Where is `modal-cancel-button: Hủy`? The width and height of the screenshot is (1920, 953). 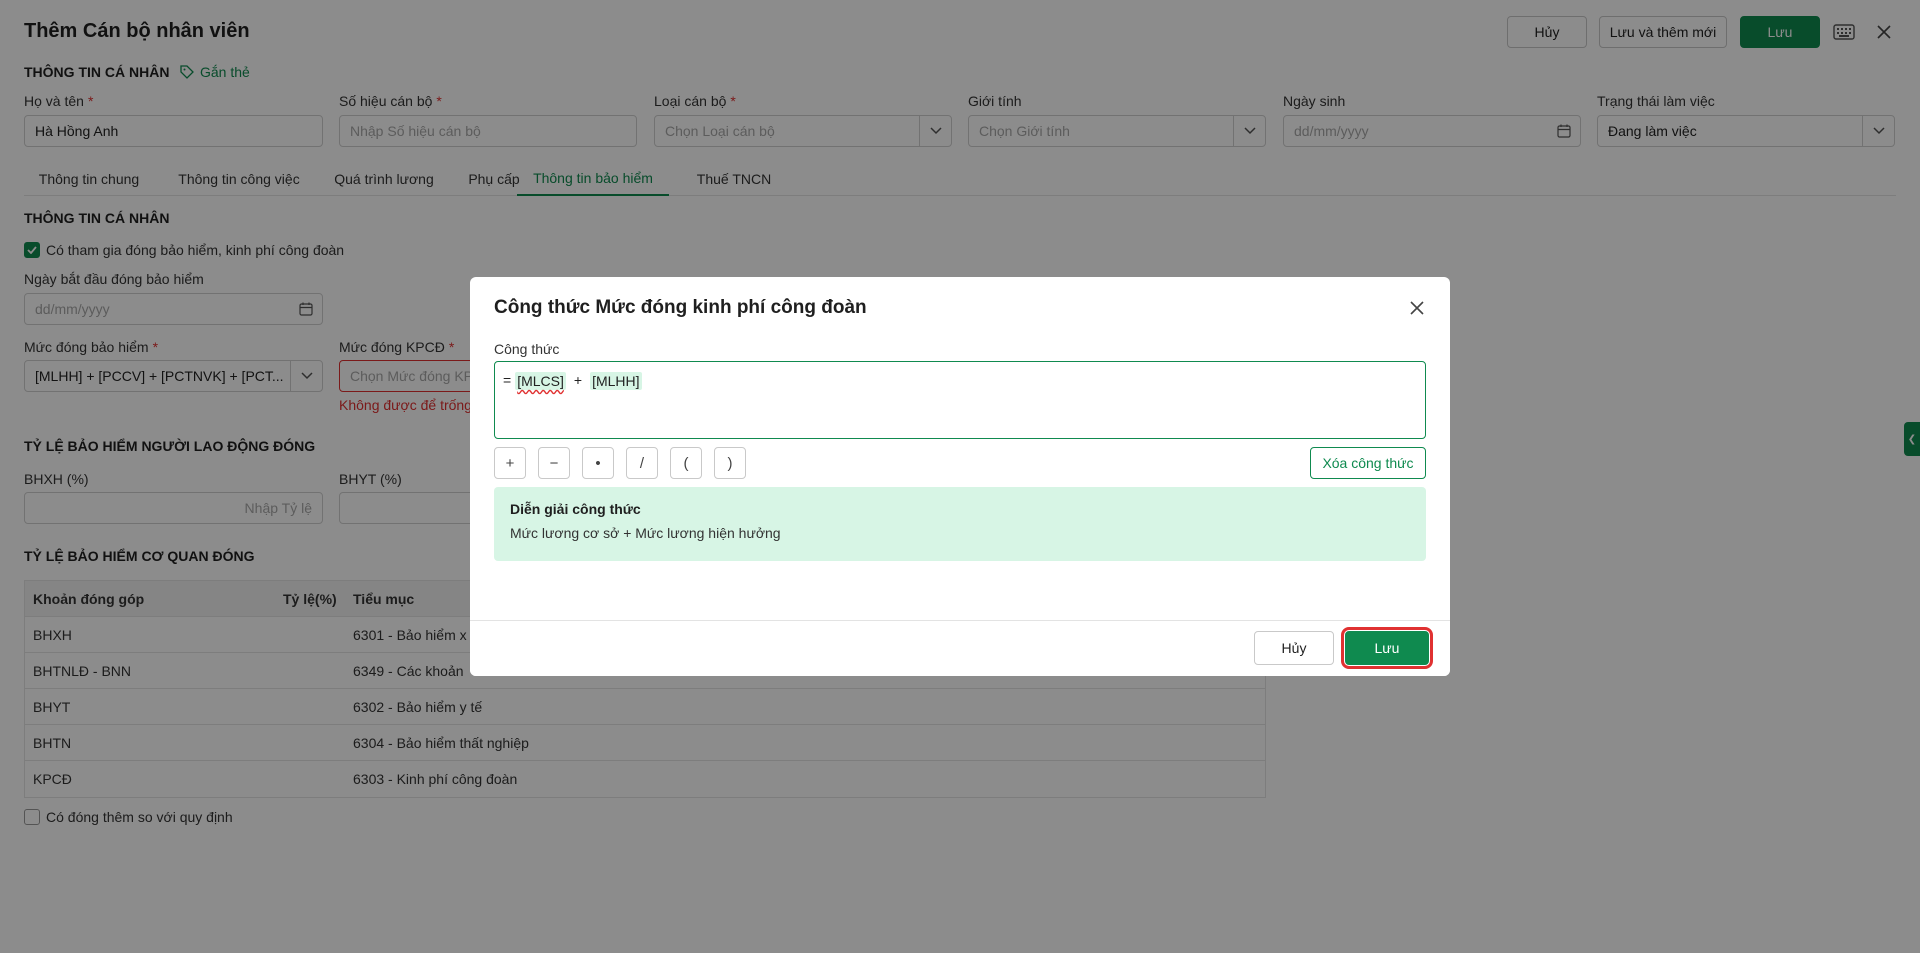 modal-cancel-button: Hủy is located at coordinates (1294, 648).